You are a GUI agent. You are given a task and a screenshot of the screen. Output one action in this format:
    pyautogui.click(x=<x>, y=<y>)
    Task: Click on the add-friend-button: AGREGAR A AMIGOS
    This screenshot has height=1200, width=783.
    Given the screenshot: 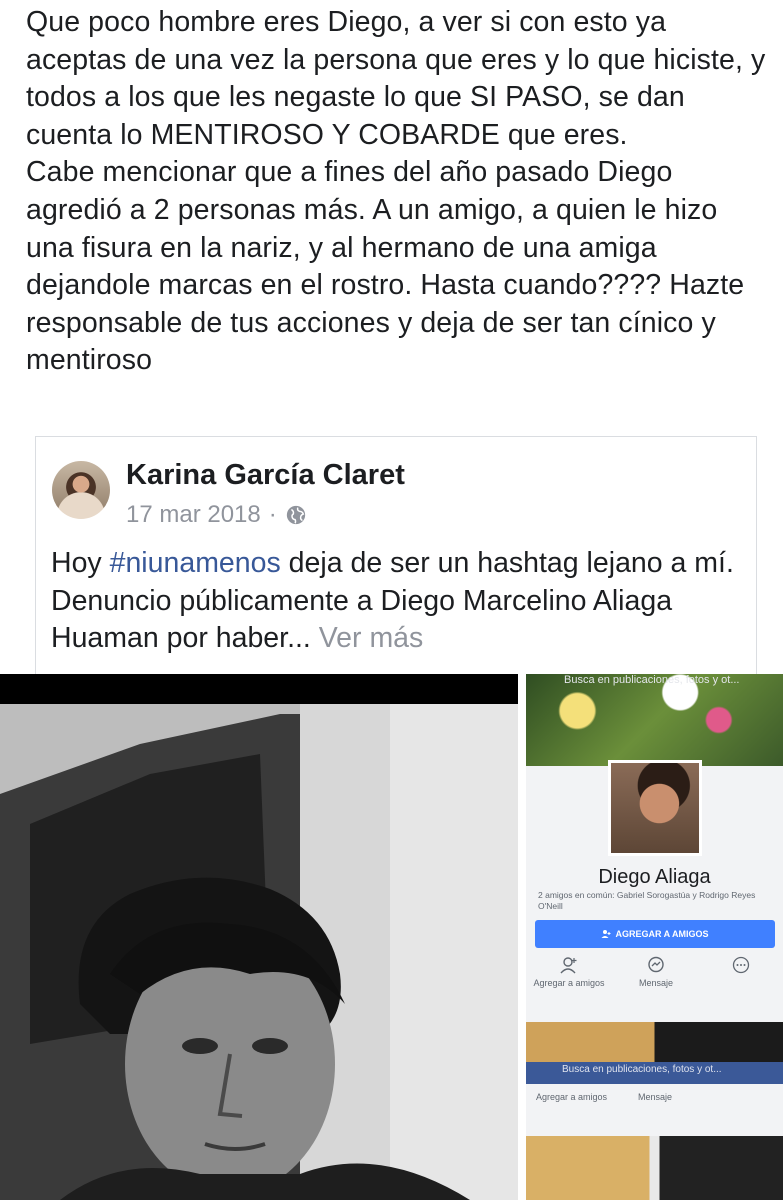 What is the action you would take?
    pyautogui.click(x=655, y=934)
    